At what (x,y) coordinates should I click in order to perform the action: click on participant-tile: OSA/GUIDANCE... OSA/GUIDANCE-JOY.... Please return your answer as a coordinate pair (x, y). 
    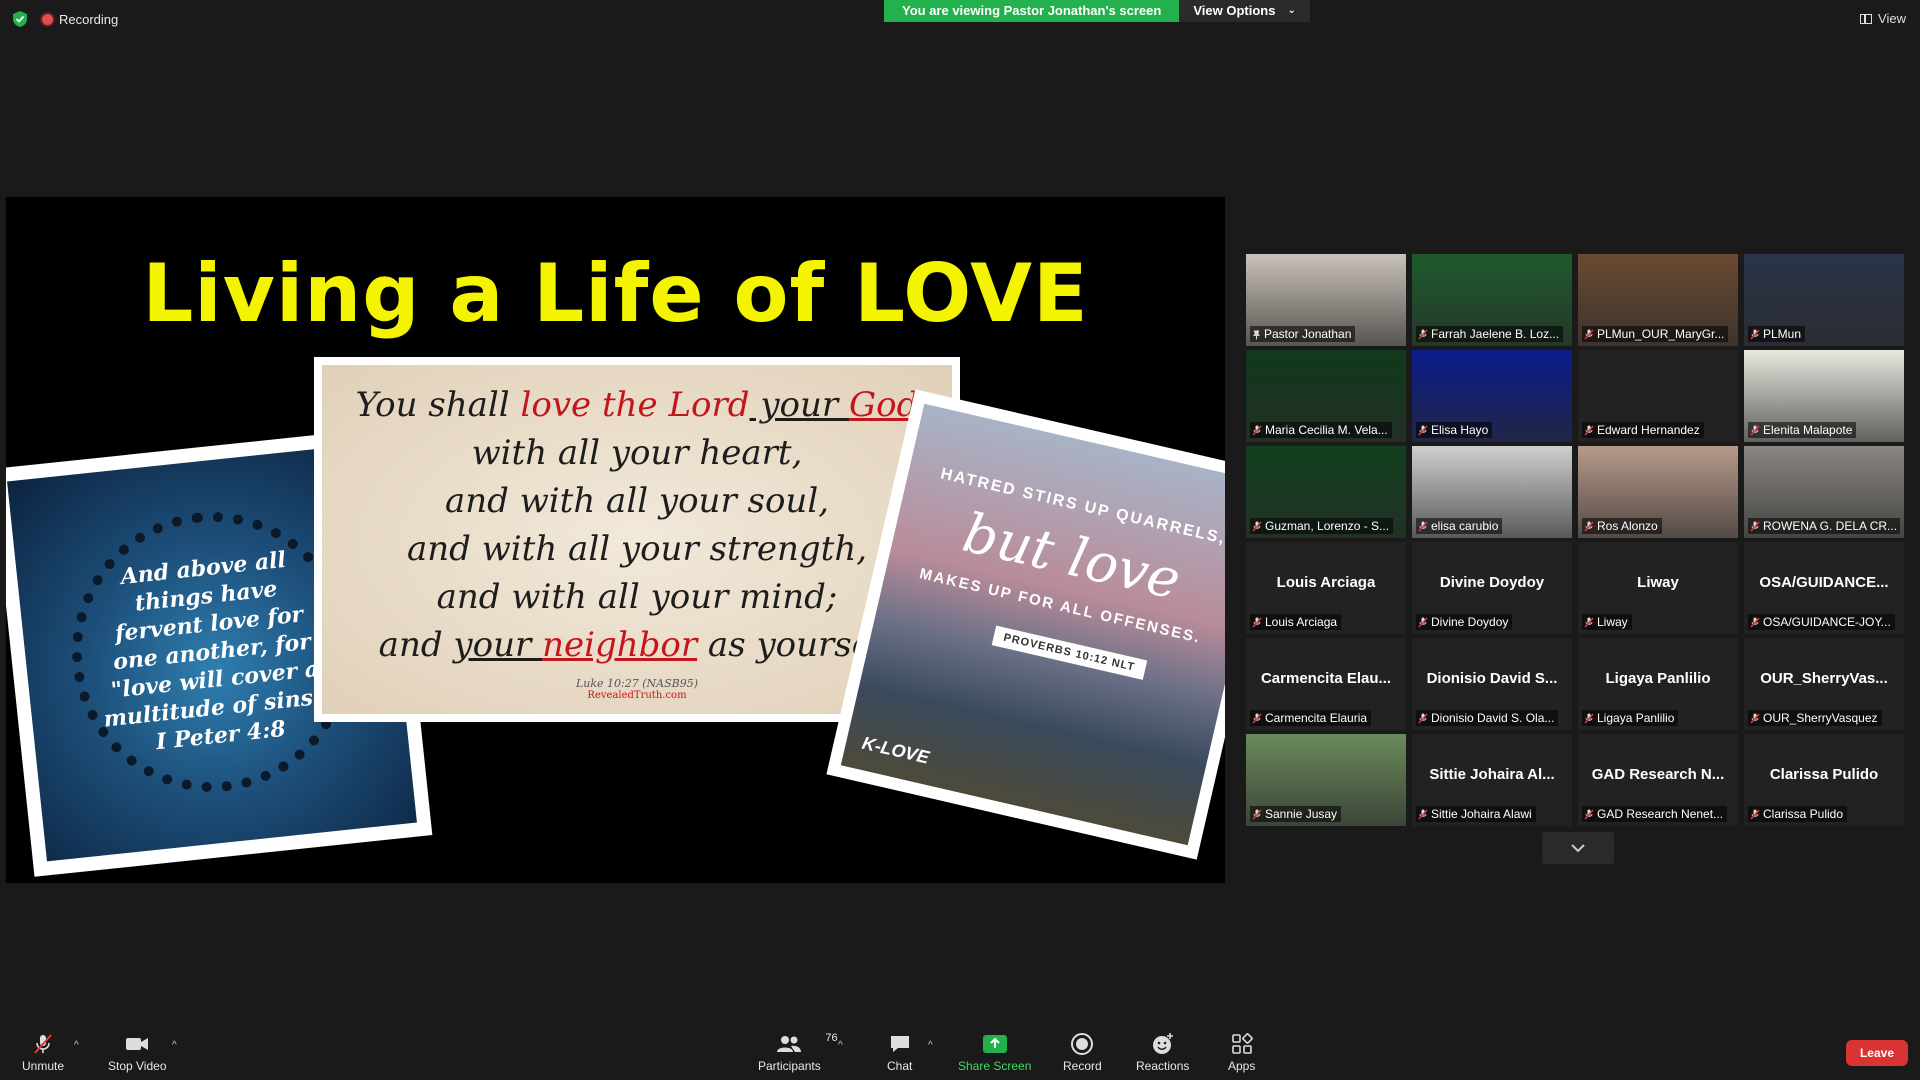
    Looking at the image, I should click on (1824, 588).